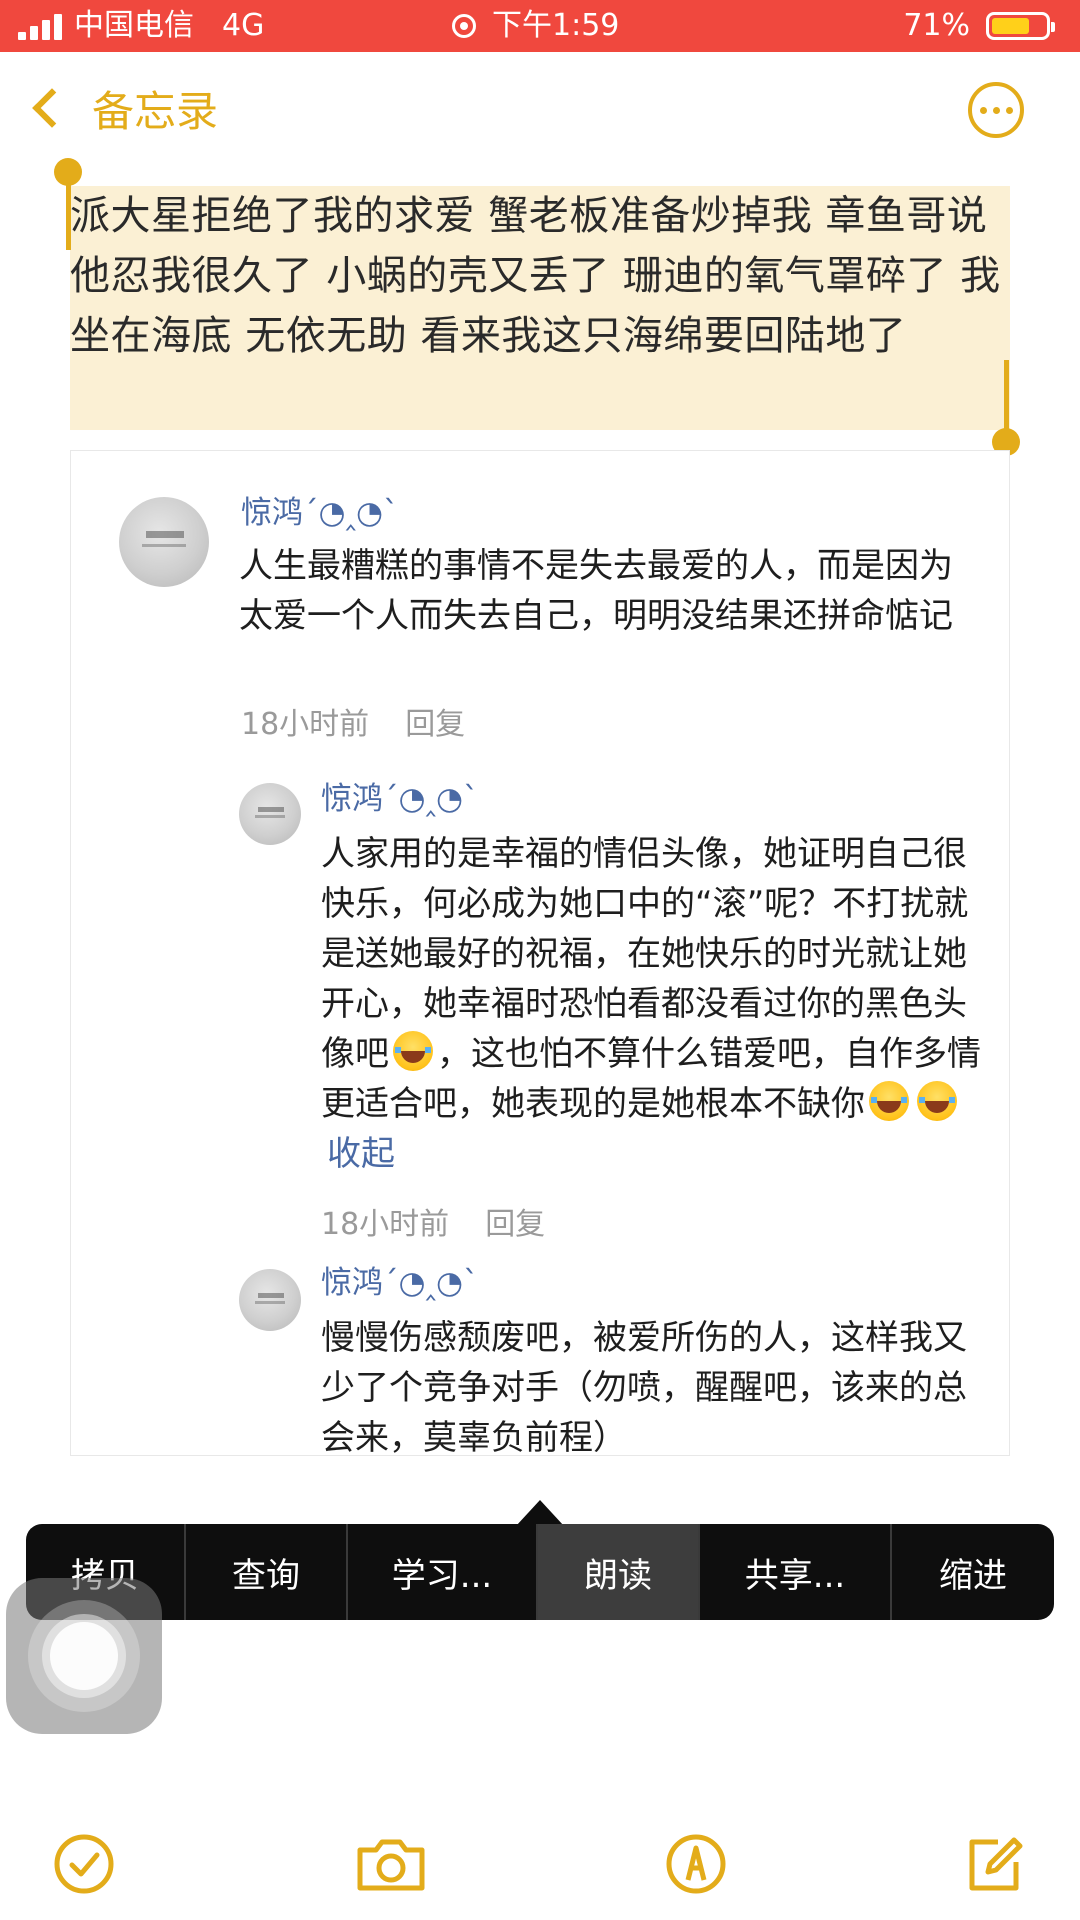 Image resolution: width=1080 pixels, height=1920 pixels. I want to click on battery-percent: 71%, so click(936, 25).